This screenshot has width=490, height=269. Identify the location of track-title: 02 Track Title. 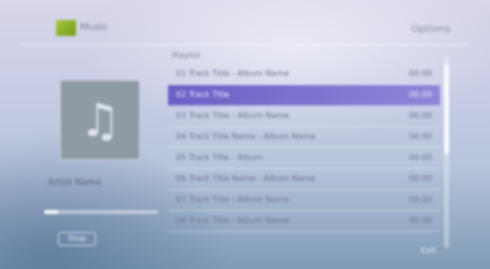
(203, 94).